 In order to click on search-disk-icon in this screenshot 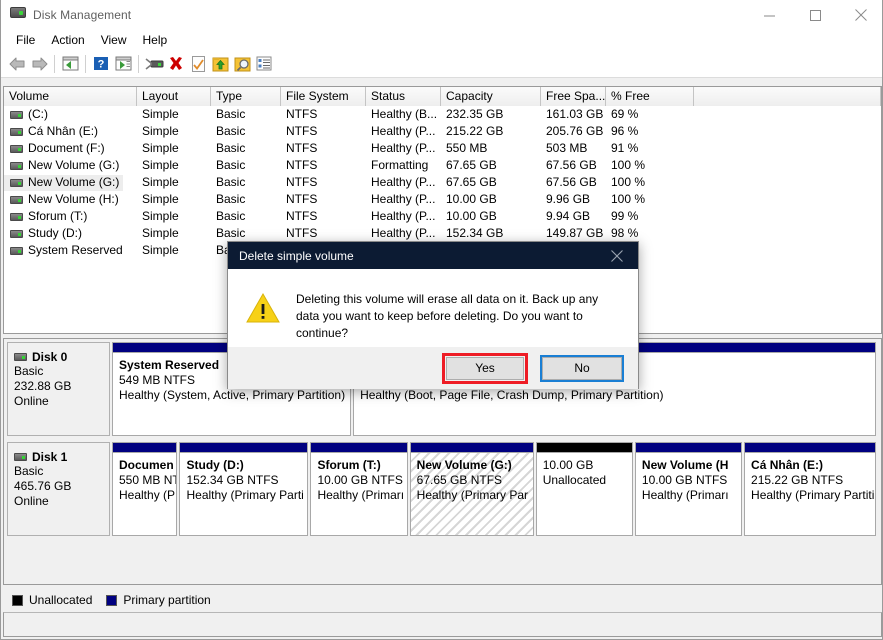, I will do `click(242, 64)`.